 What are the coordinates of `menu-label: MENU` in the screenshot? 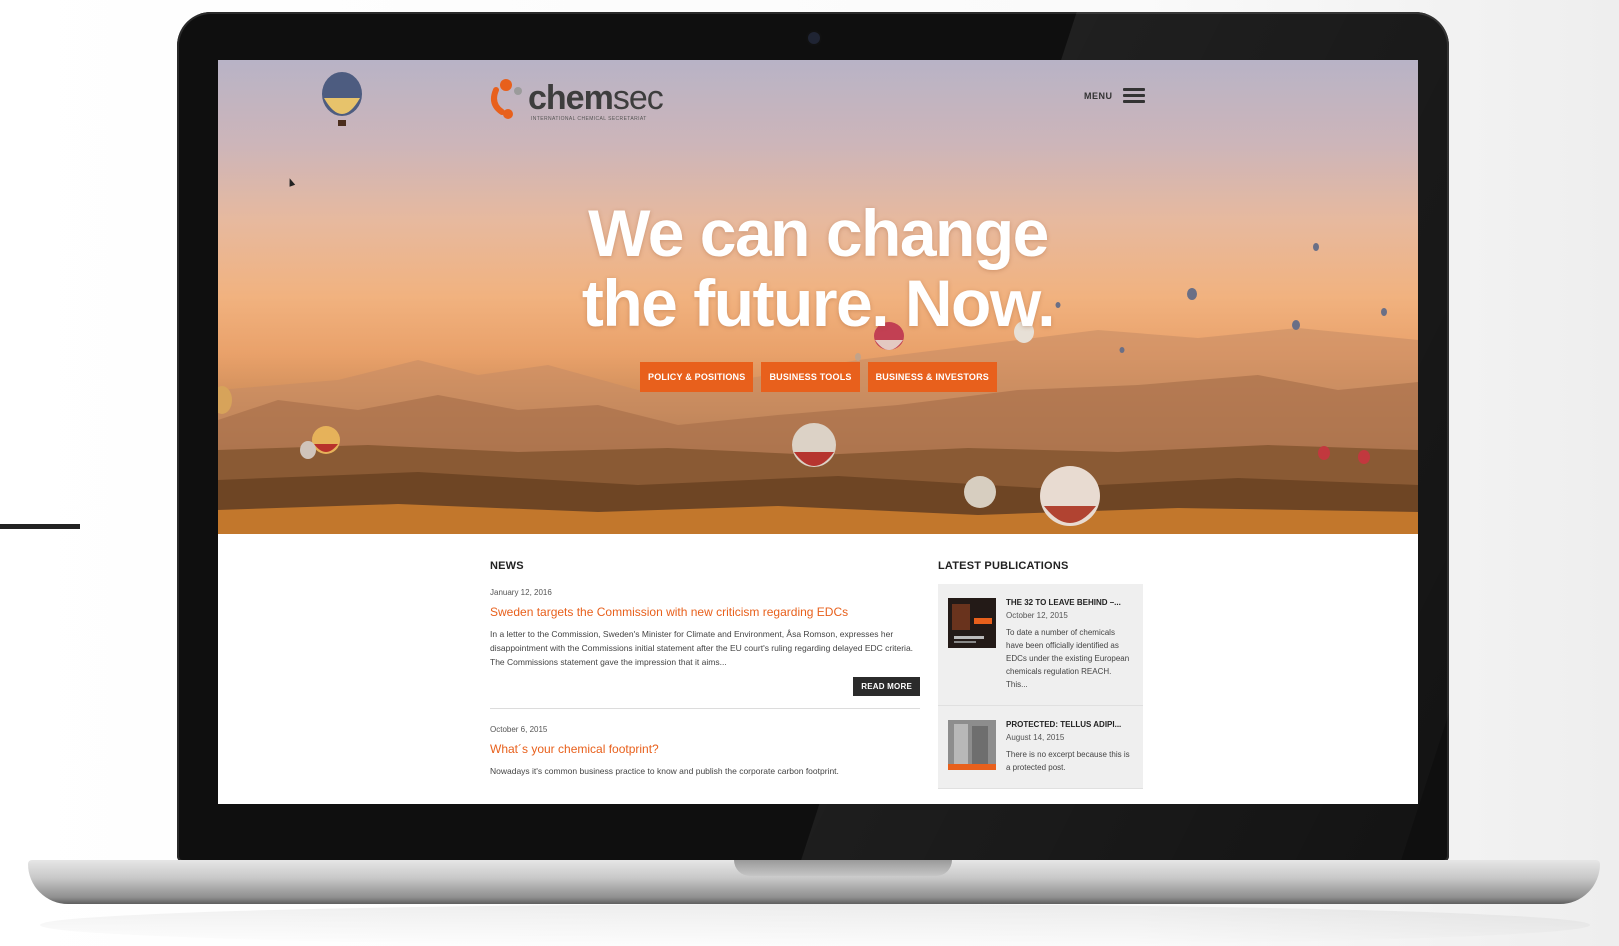 It's located at (1098, 96).